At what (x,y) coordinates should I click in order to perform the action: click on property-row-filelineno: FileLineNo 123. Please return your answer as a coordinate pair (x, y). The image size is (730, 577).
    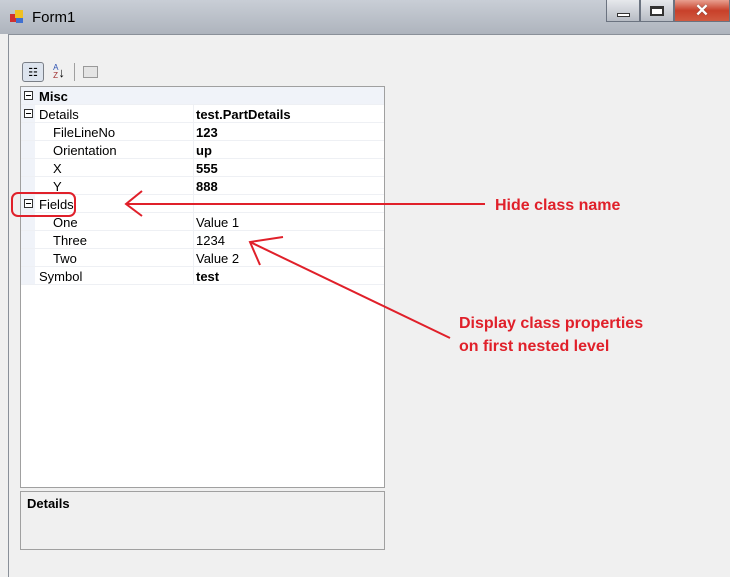
    Looking at the image, I should click on (202, 132).